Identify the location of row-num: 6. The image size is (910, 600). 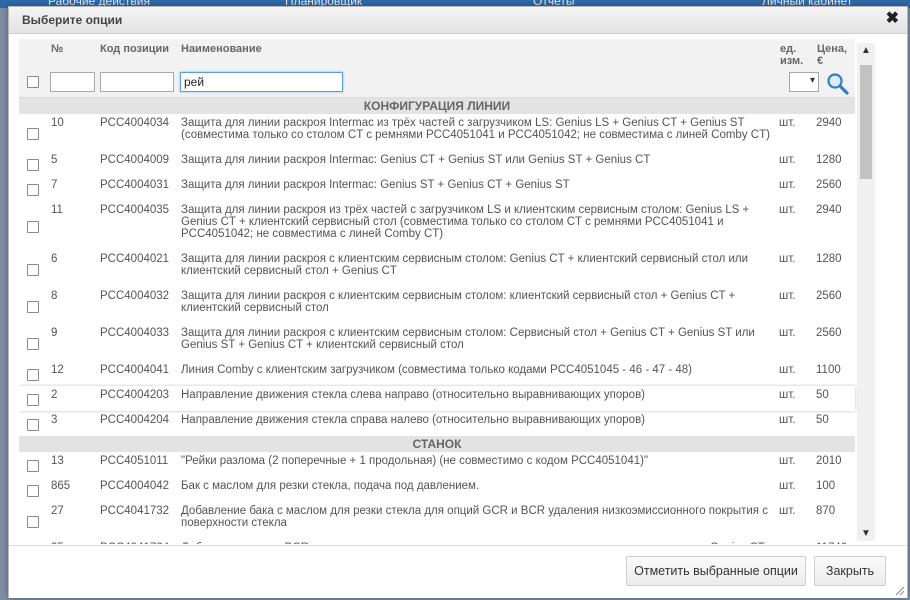
(54, 259).